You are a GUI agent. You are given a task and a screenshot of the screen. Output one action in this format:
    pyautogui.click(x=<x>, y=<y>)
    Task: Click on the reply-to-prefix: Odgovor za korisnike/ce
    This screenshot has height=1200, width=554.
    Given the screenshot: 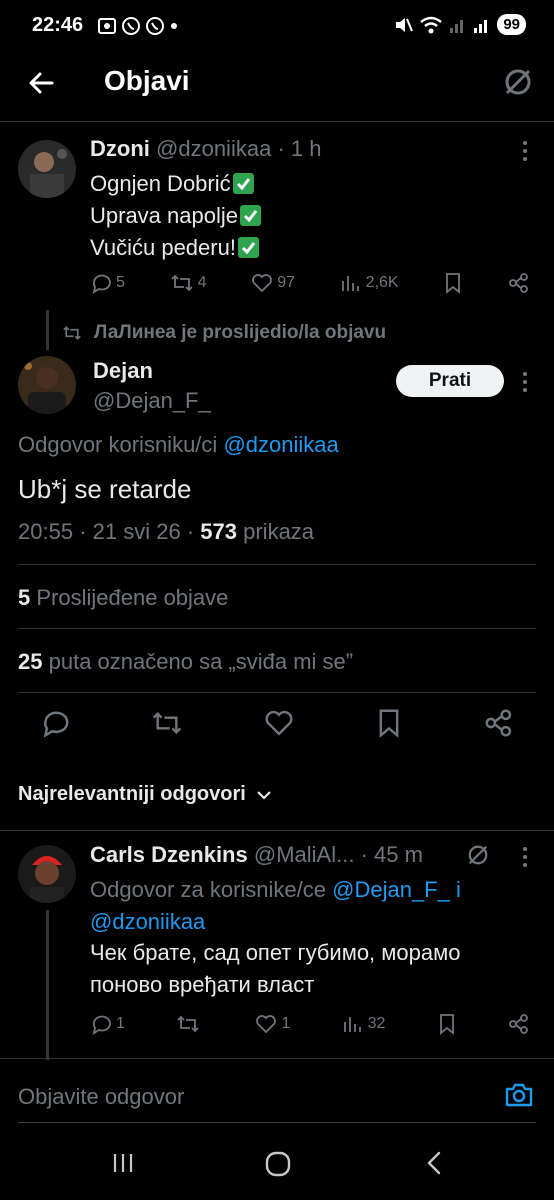 What is the action you would take?
    pyautogui.click(x=208, y=889)
    